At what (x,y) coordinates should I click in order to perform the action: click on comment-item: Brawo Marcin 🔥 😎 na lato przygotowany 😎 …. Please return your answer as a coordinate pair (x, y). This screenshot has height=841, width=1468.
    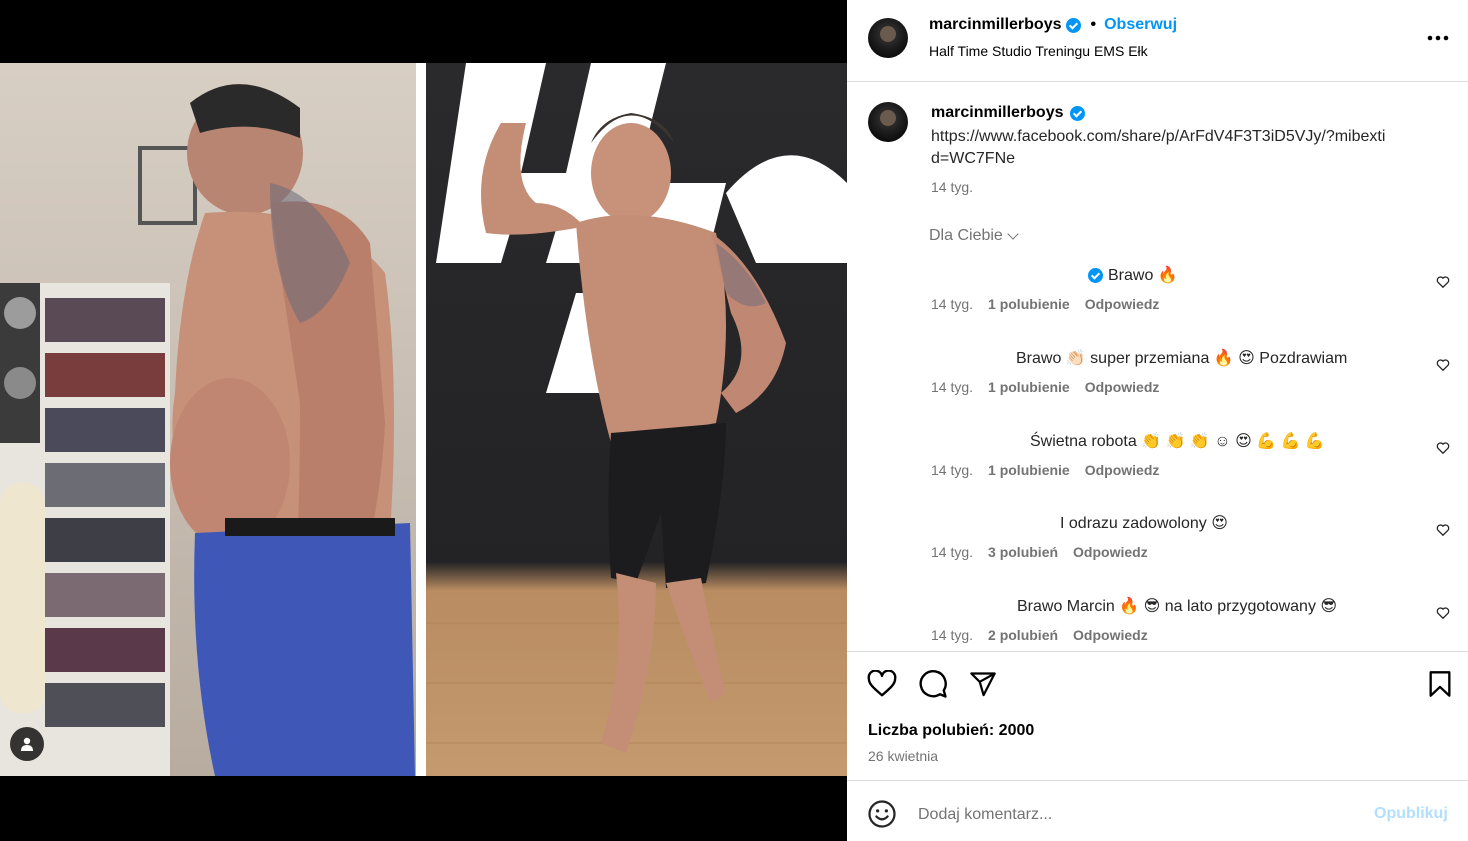
    Looking at the image, I should click on (1157, 623).